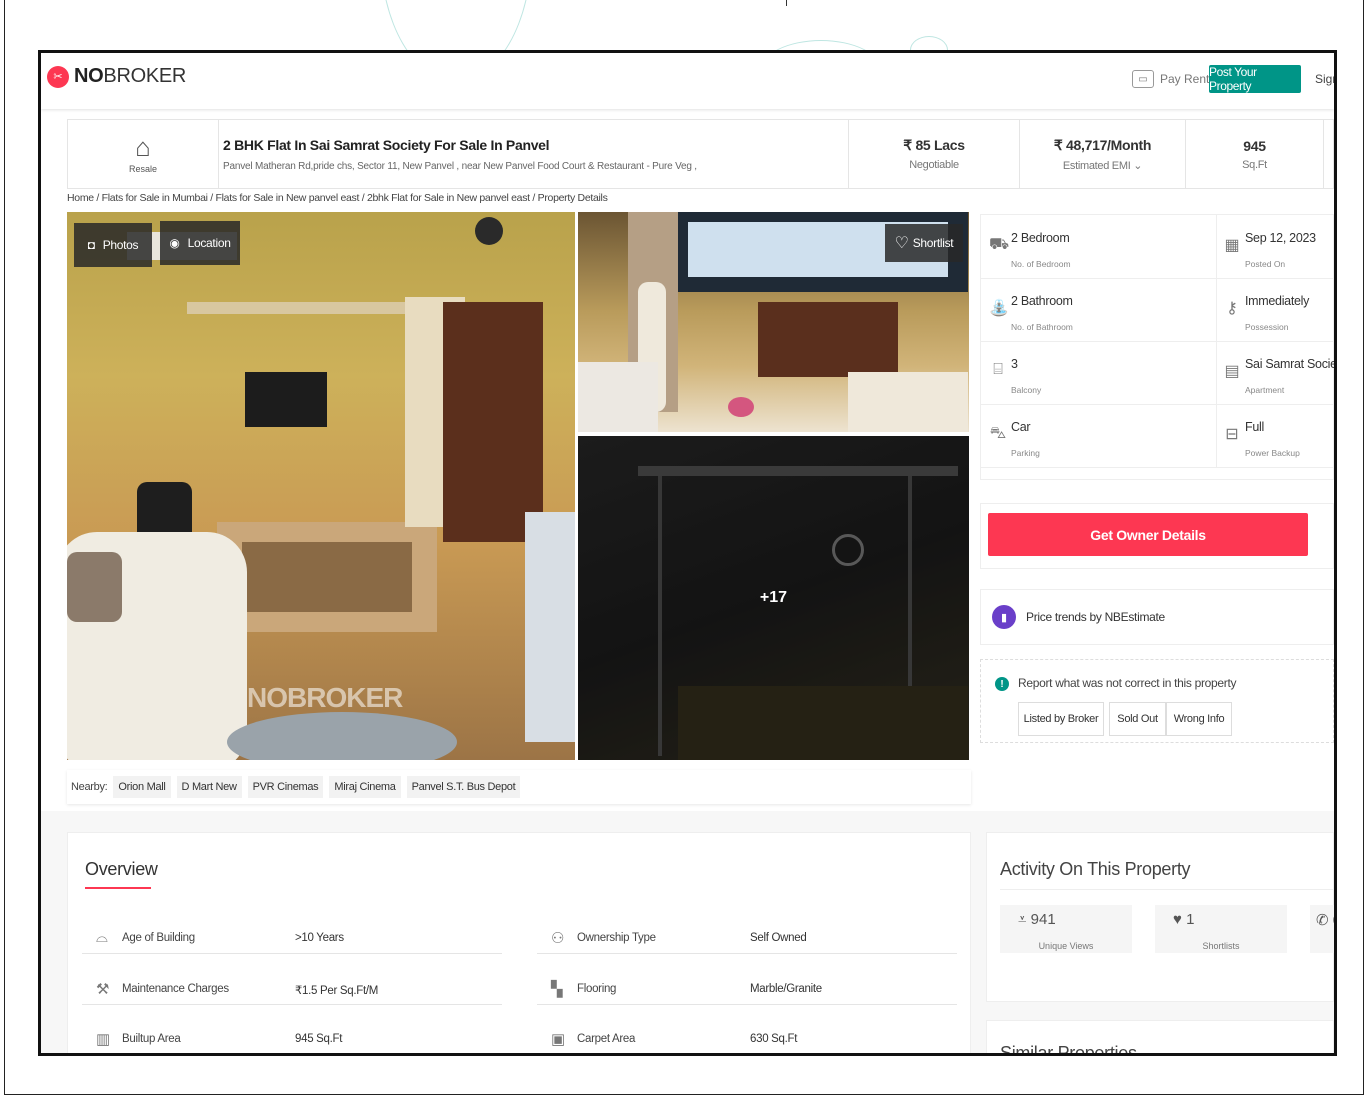  What do you see at coordinates (292, 938) in the screenshot?
I see `overview-row: ⌓ Age of Building >10 Years` at bounding box center [292, 938].